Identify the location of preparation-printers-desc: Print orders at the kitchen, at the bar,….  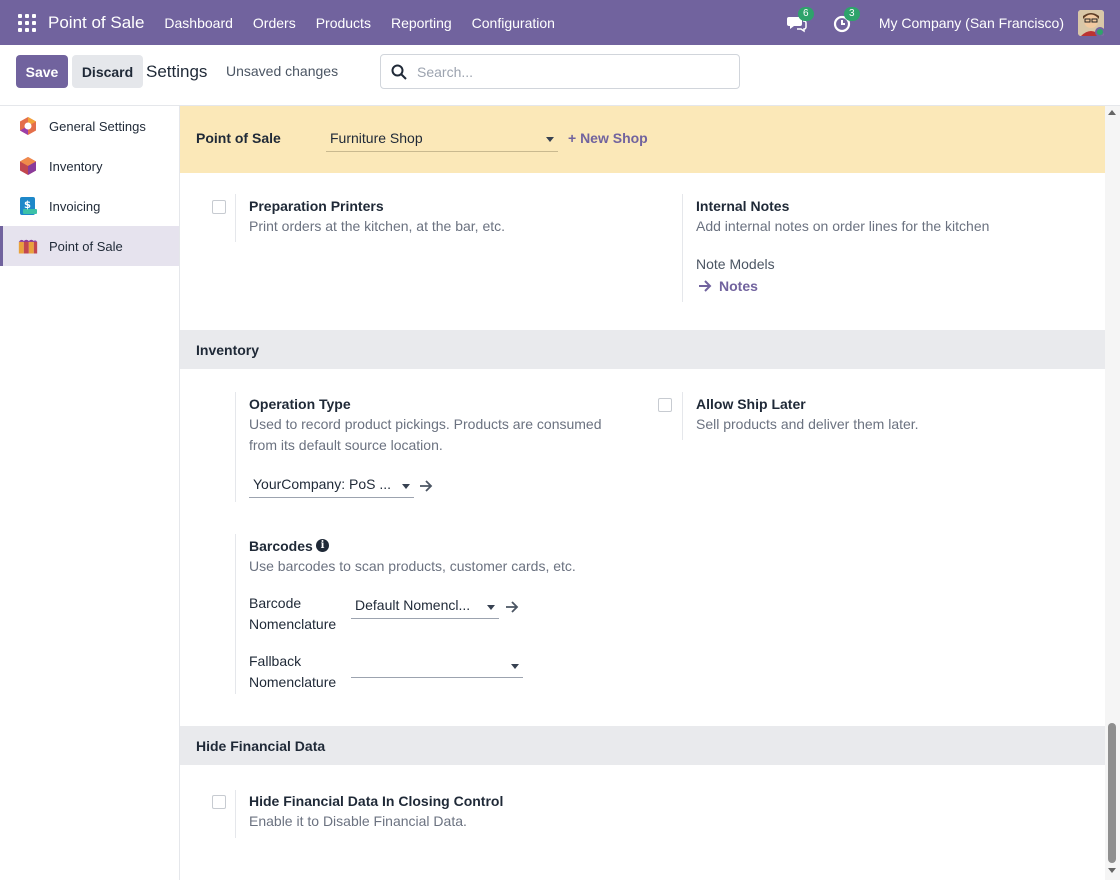
(377, 226).